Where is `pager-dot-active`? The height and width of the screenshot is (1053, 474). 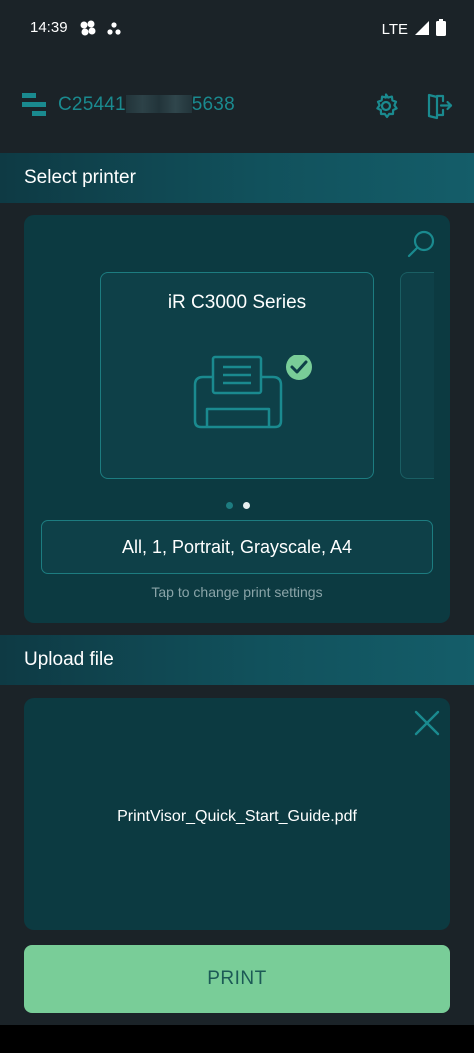 pager-dot-active is located at coordinates (246, 505).